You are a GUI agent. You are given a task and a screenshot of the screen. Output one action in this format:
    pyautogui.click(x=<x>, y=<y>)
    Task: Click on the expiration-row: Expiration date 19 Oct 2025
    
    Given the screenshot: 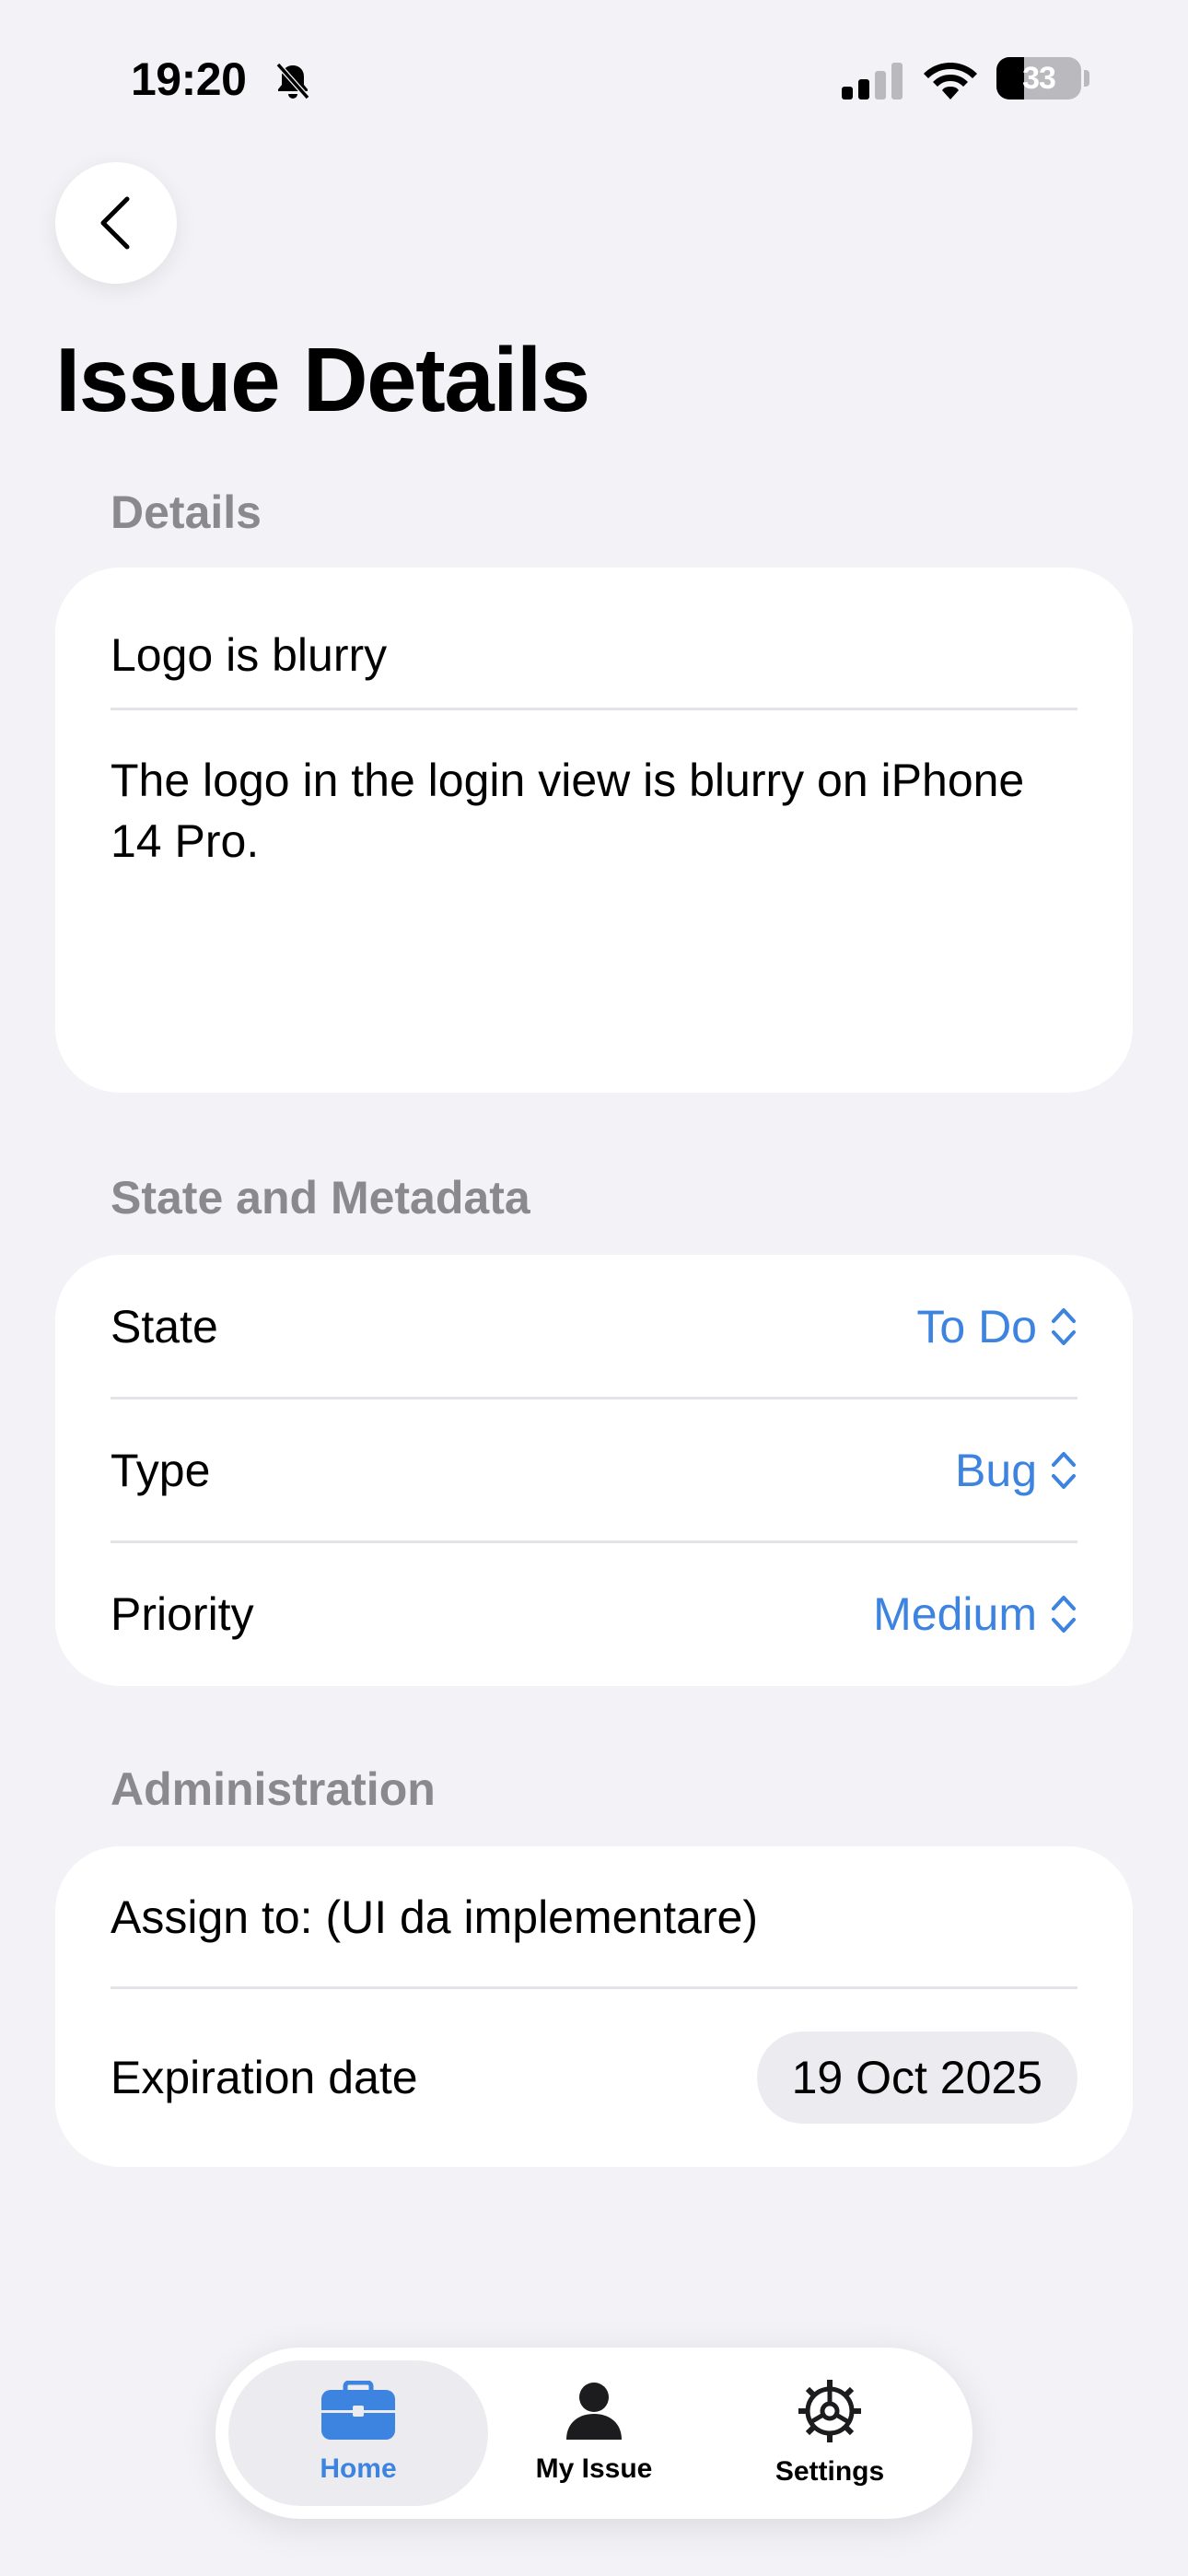 What is the action you would take?
    pyautogui.click(x=594, y=2077)
    